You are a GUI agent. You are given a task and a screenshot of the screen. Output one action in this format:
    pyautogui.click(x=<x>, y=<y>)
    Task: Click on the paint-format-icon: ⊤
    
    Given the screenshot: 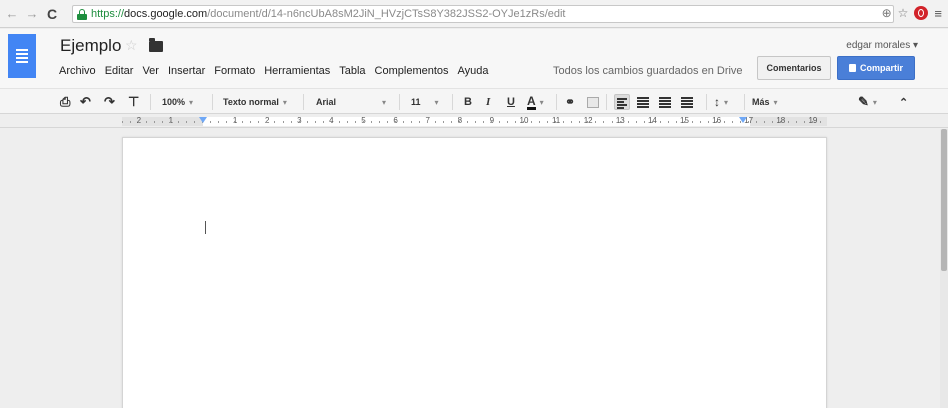 What is the action you would take?
    pyautogui.click(x=133, y=102)
    